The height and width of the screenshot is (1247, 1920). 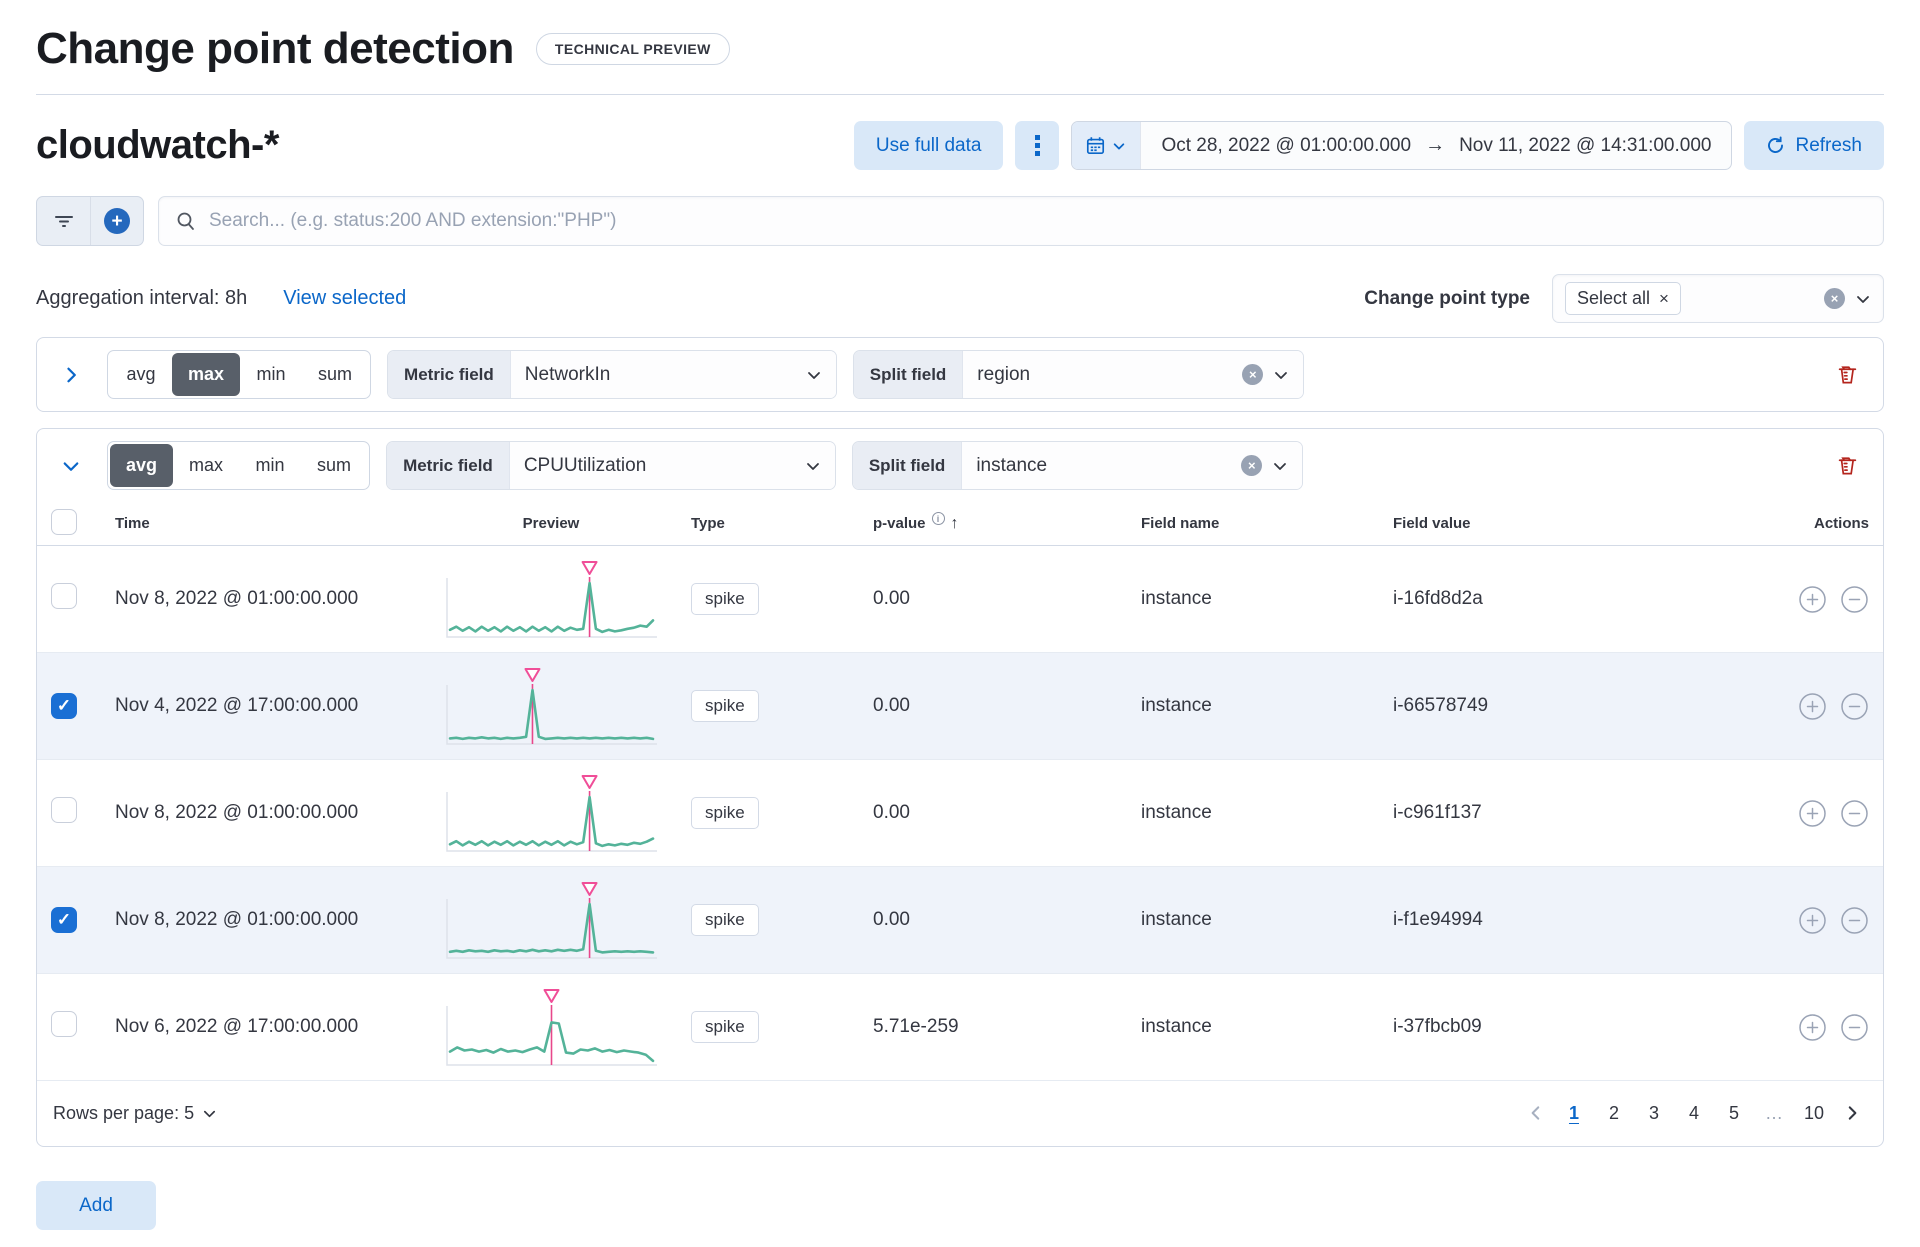 I want to click on date-range-end: Nov 11, 2022 @ 14:31:00.000, so click(x=1585, y=146).